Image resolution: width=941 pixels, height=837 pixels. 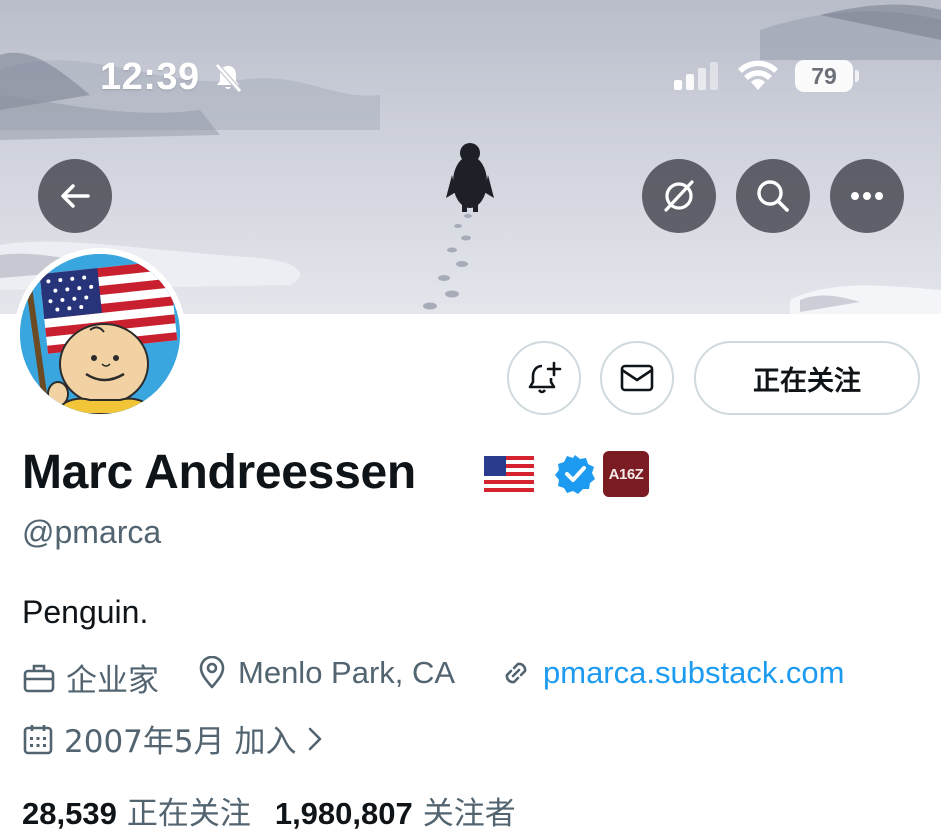 What do you see at coordinates (857, 76) in the screenshot?
I see `battery-tip` at bounding box center [857, 76].